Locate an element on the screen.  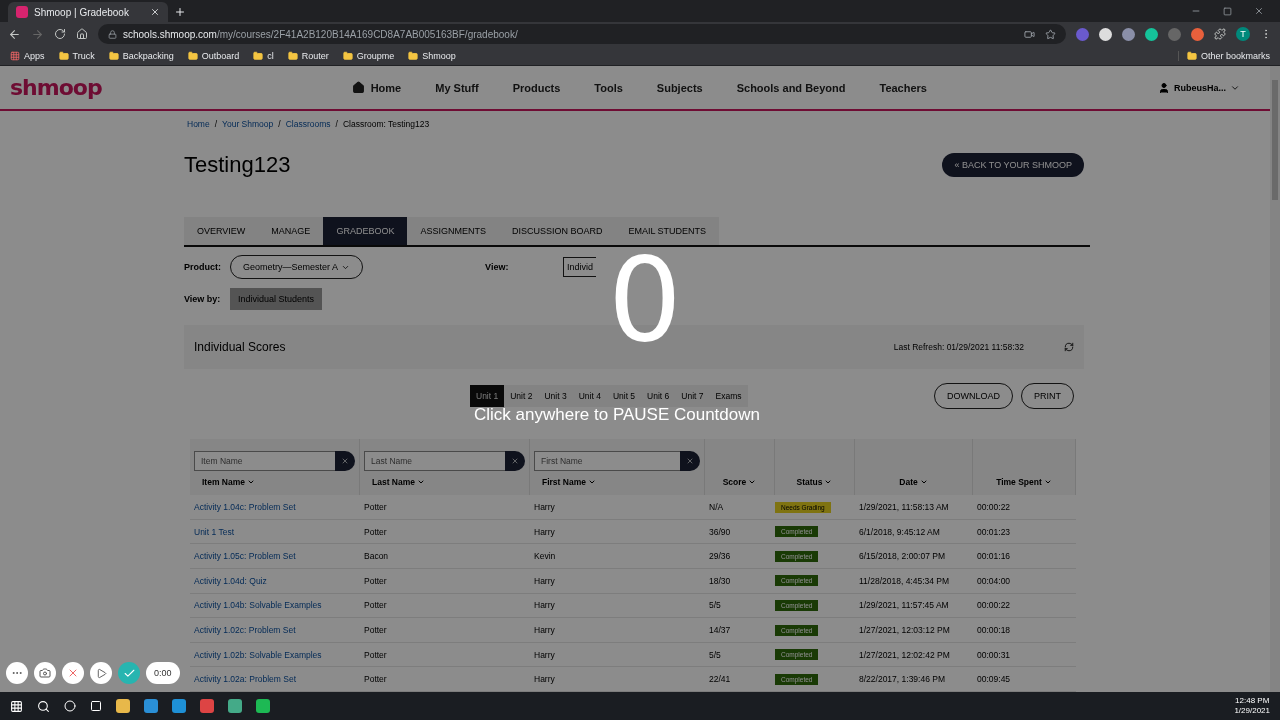
unit-tab: Unit 6 is located at coordinates (658, 396).